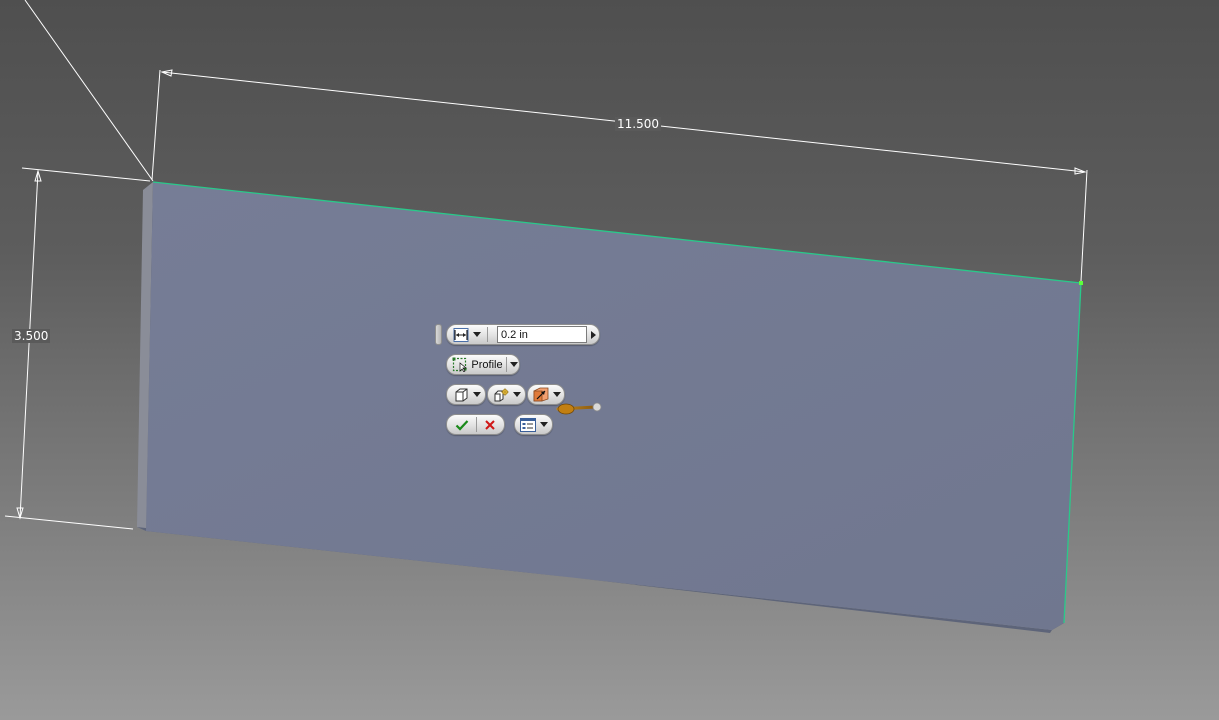 The width and height of the screenshot is (1219, 720). What do you see at coordinates (475, 424) in the screenshot?
I see `ok-cancel-group` at bounding box center [475, 424].